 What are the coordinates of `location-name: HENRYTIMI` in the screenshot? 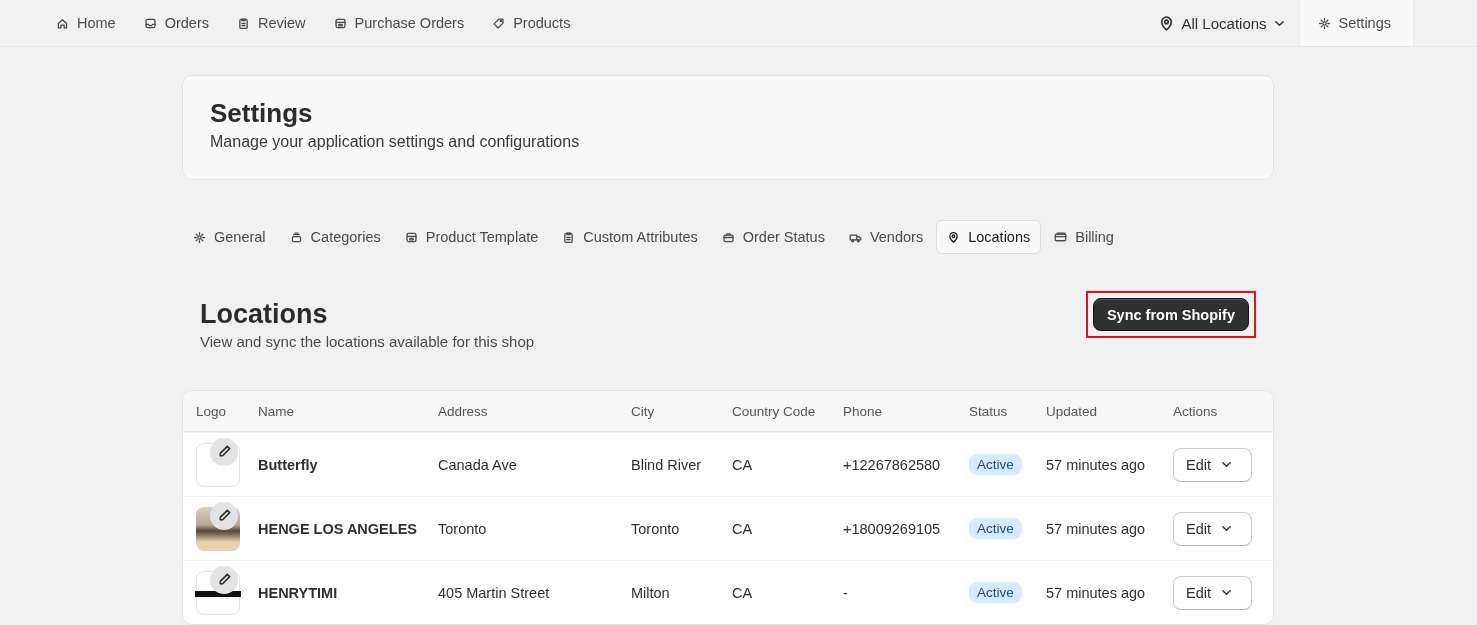 It's located at (298, 592).